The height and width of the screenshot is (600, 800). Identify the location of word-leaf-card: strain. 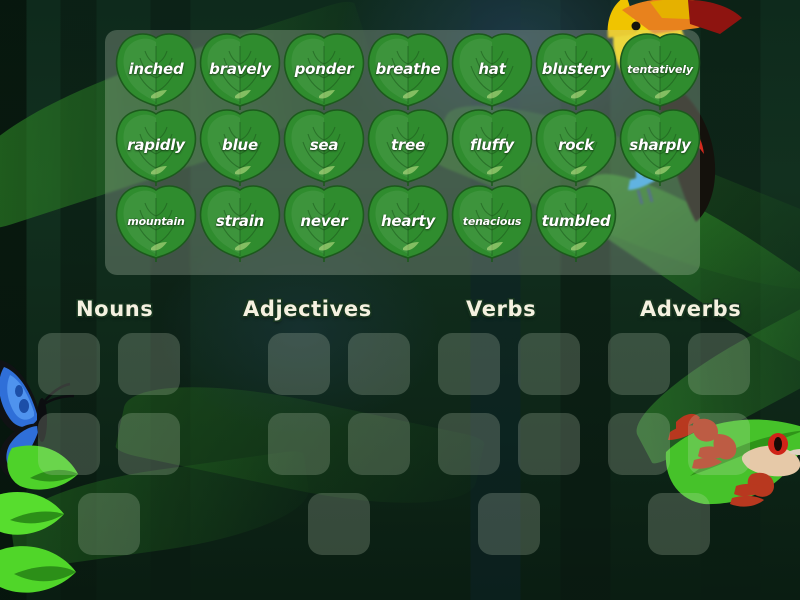
(240, 223).